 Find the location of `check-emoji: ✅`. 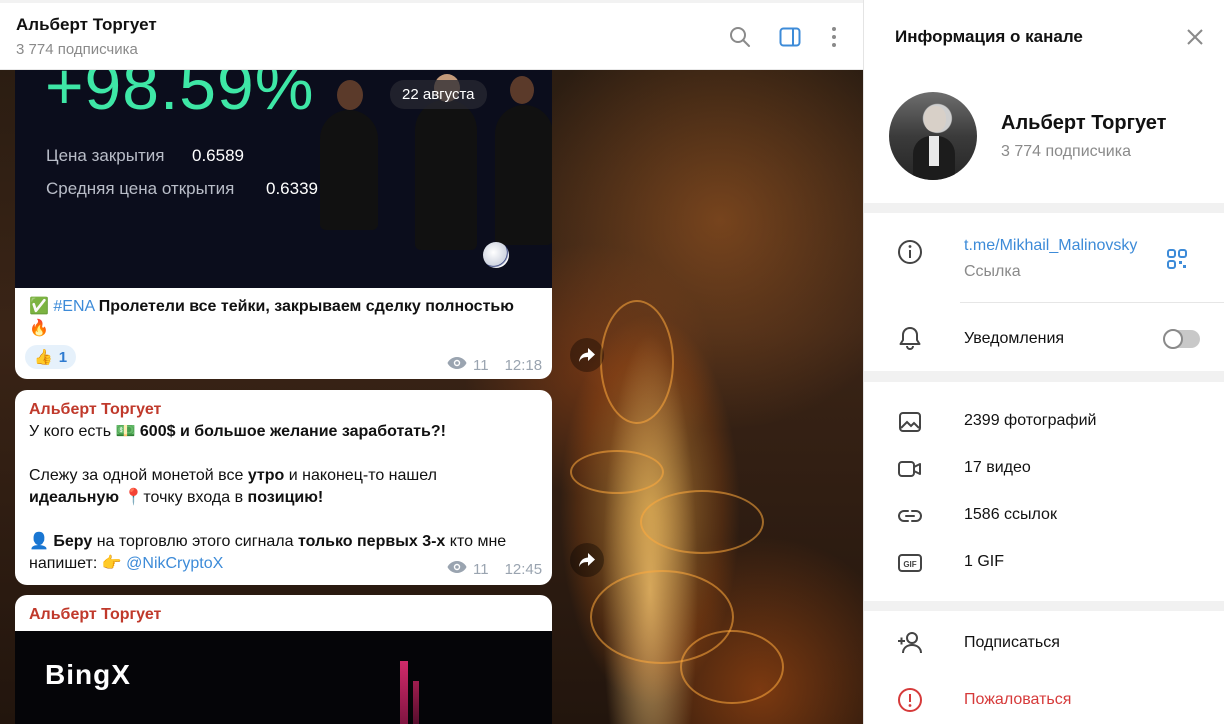

check-emoji: ✅ is located at coordinates (39, 306).